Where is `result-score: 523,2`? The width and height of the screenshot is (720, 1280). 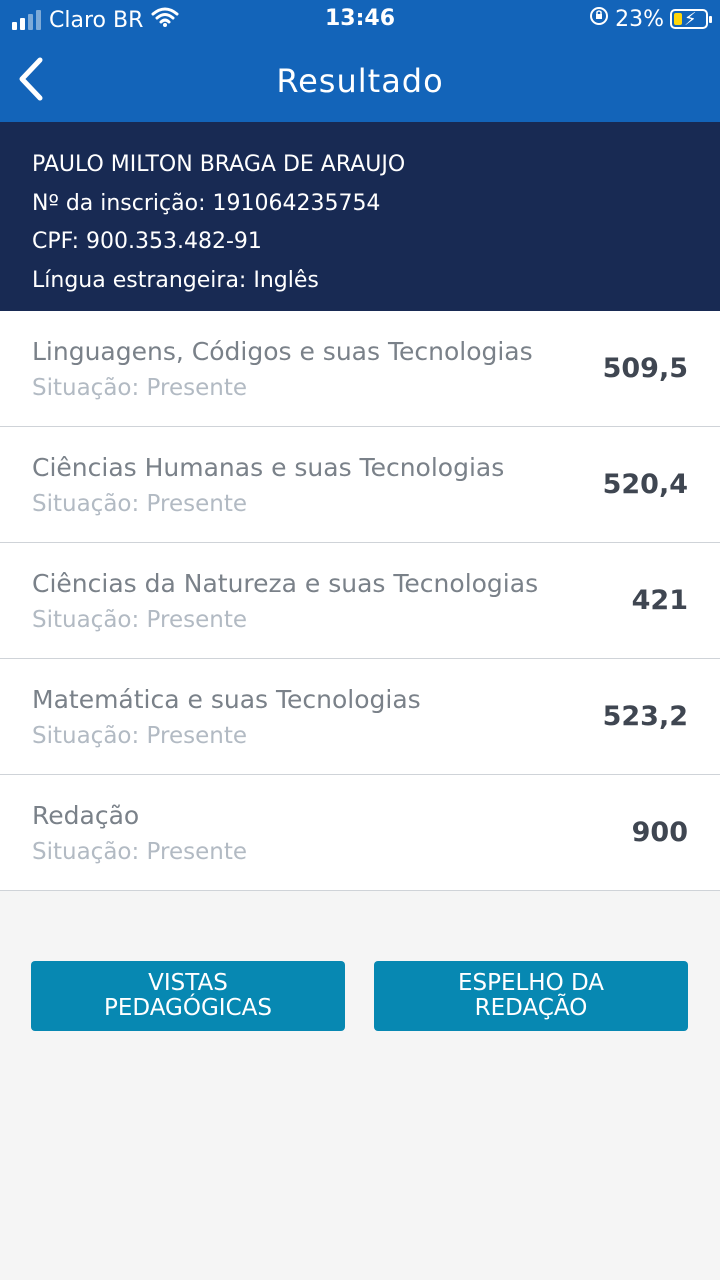
result-score: 523,2 is located at coordinates (645, 716).